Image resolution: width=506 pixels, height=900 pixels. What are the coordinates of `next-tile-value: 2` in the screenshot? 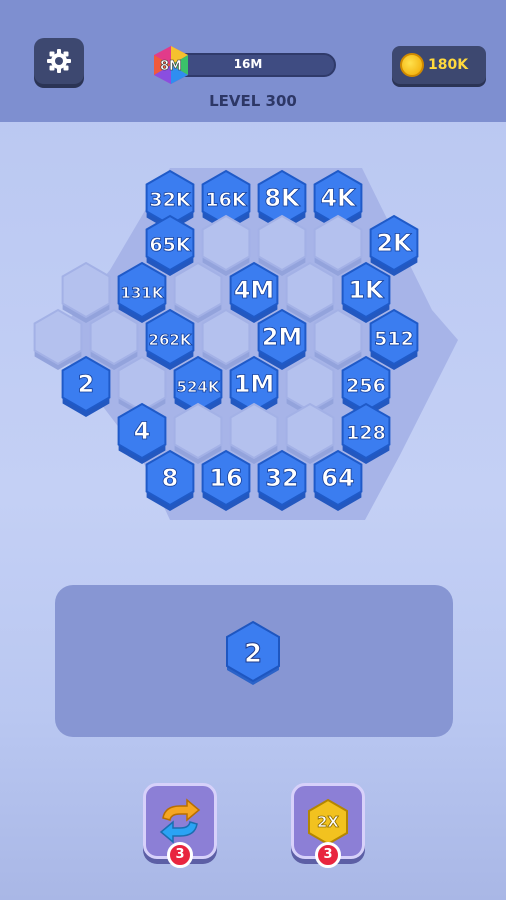 It's located at (253, 654).